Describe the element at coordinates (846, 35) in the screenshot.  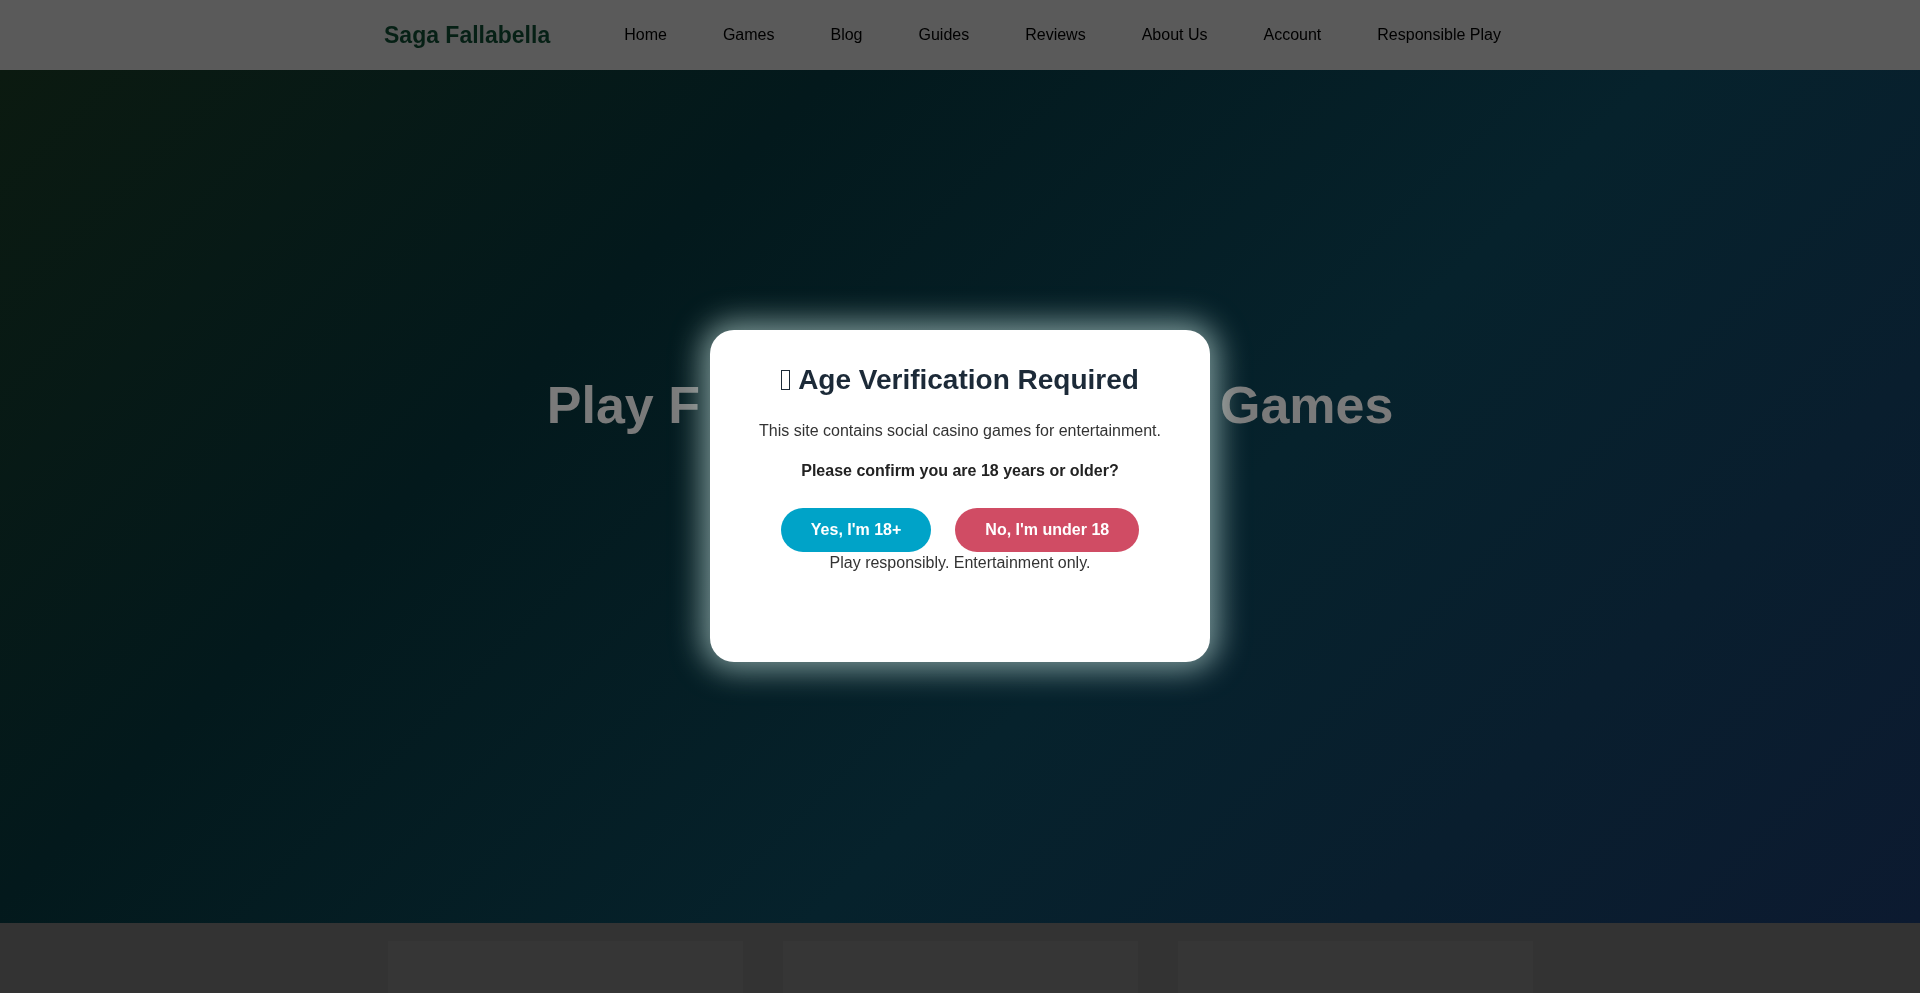
I see `nav-link: Blog` at that location.